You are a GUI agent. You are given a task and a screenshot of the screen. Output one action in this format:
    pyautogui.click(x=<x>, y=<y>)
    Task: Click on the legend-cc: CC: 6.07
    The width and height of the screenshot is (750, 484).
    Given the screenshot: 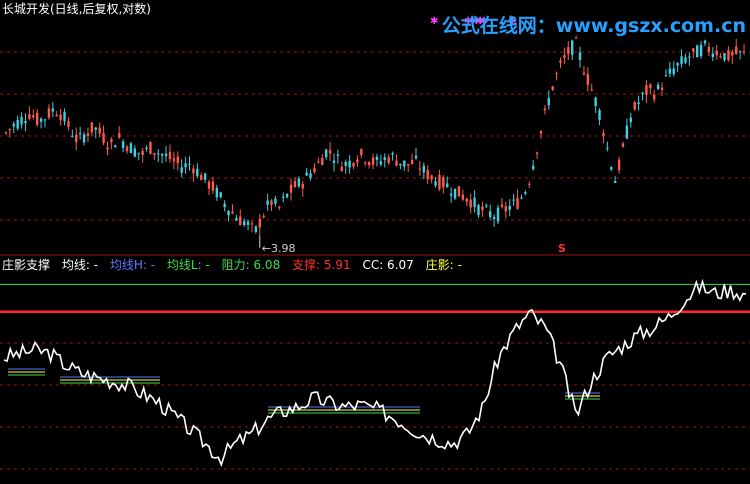 What is the action you would take?
    pyautogui.click(x=388, y=265)
    